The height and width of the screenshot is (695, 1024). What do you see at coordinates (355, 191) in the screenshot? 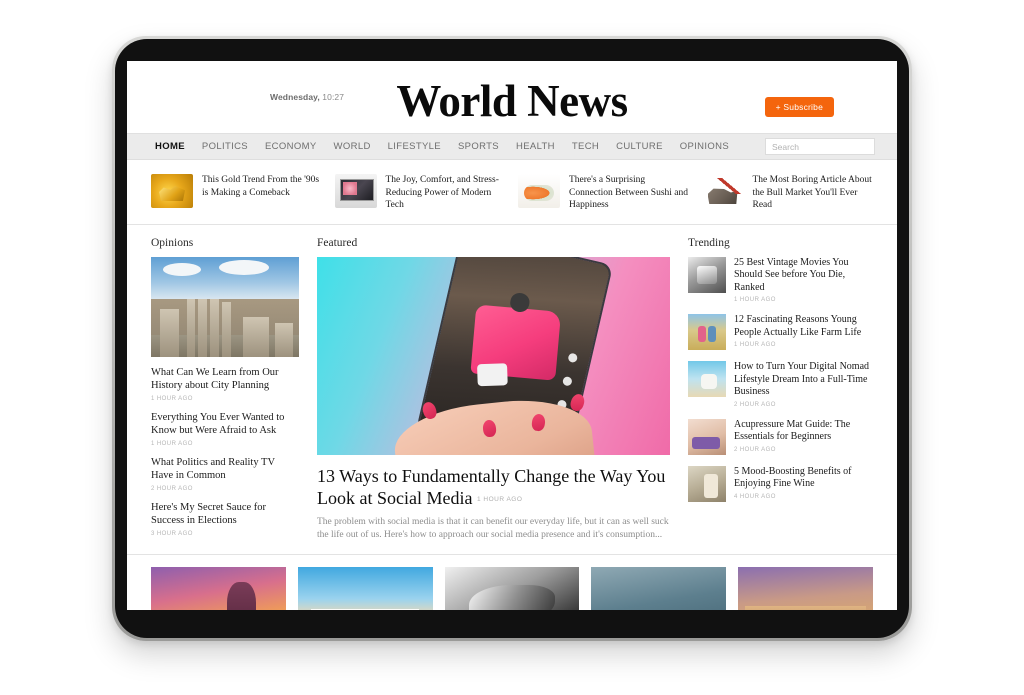
I see `desktop-computer-photo` at bounding box center [355, 191].